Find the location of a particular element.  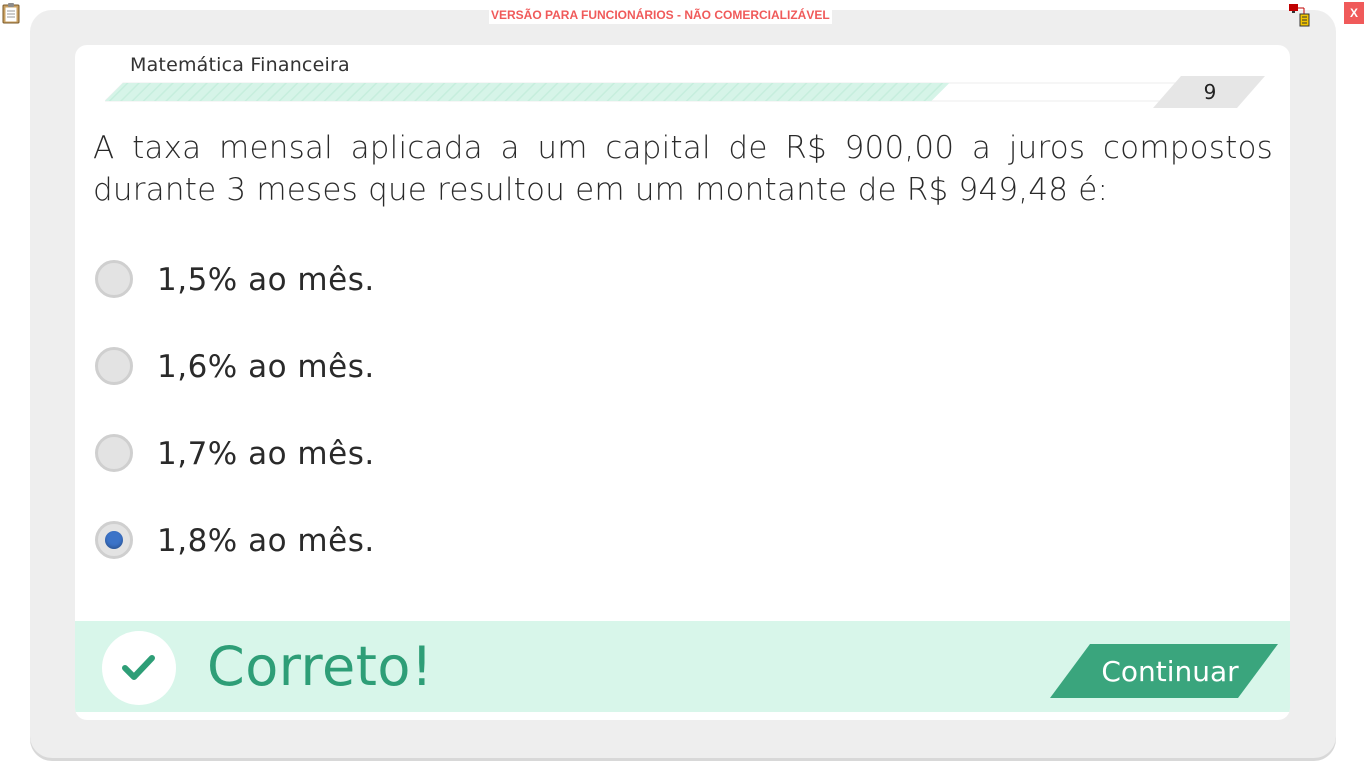

continue-button: Continuar is located at coordinates (1165, 671).